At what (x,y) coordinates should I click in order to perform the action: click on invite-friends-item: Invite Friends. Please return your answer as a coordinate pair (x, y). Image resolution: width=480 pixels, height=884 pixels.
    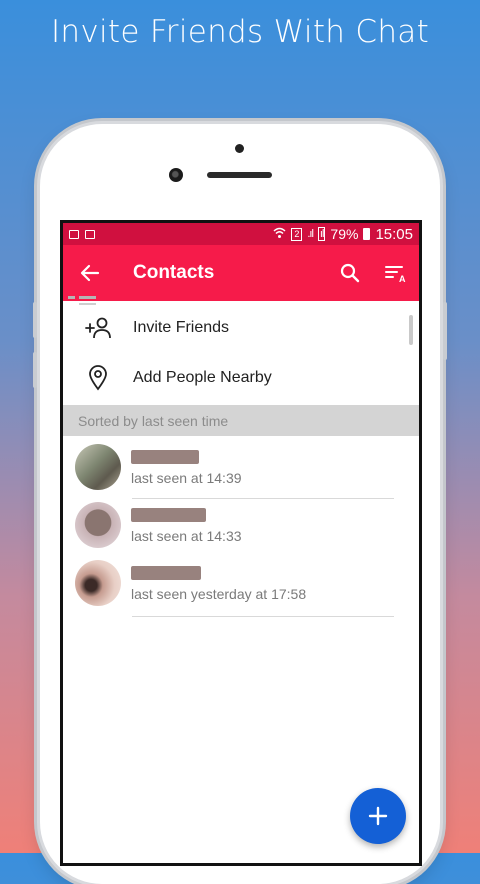
    Looking at the image, I should click on (241, 328).